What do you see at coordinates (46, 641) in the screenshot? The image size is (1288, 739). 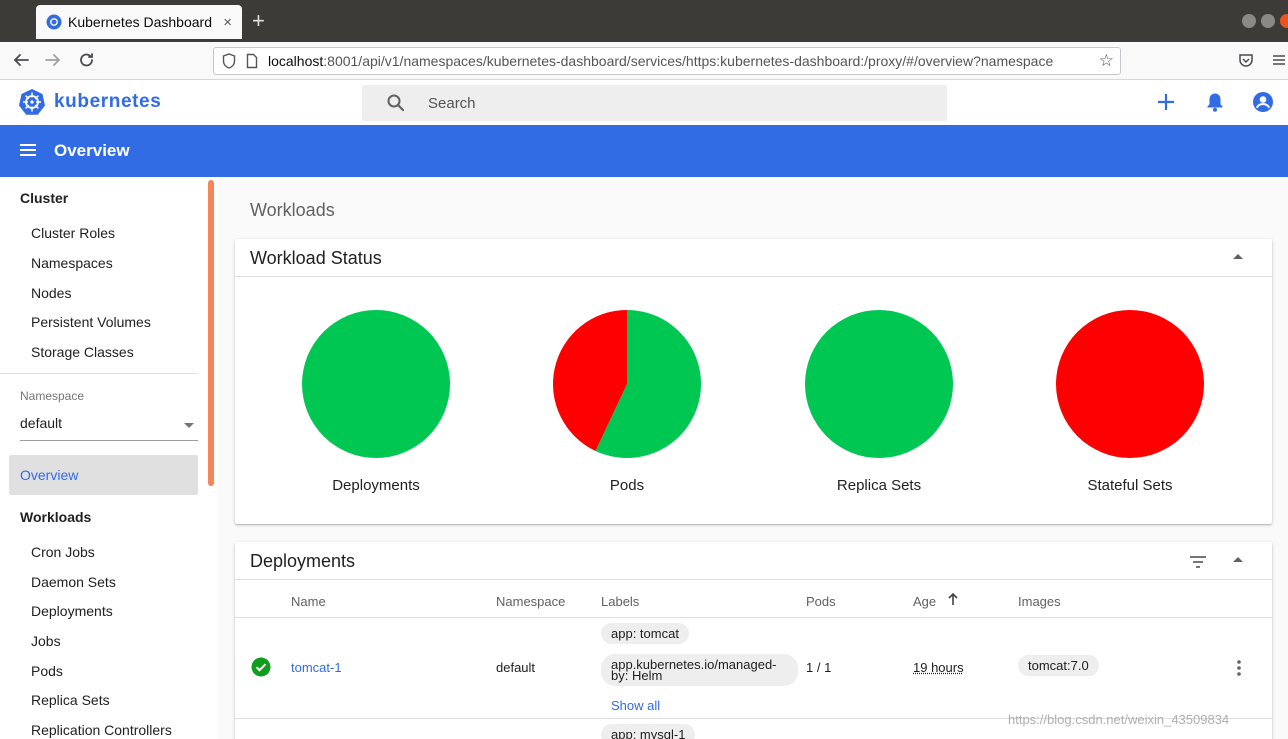 I see `sidebar-item-jobs: Jobs` at bounding box center [46, 641].